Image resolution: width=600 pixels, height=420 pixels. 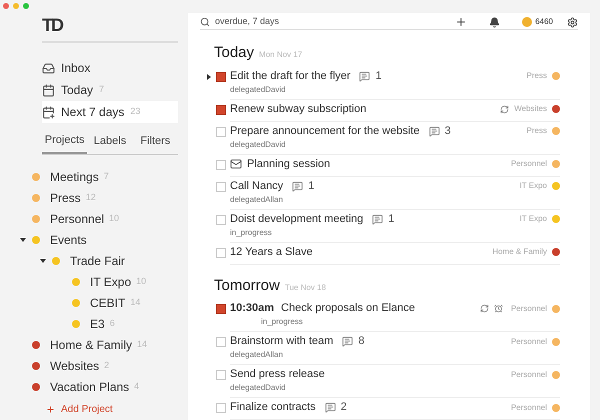 I want to click on task-title: Check proposals on Elance, so click(x=348, y=308).